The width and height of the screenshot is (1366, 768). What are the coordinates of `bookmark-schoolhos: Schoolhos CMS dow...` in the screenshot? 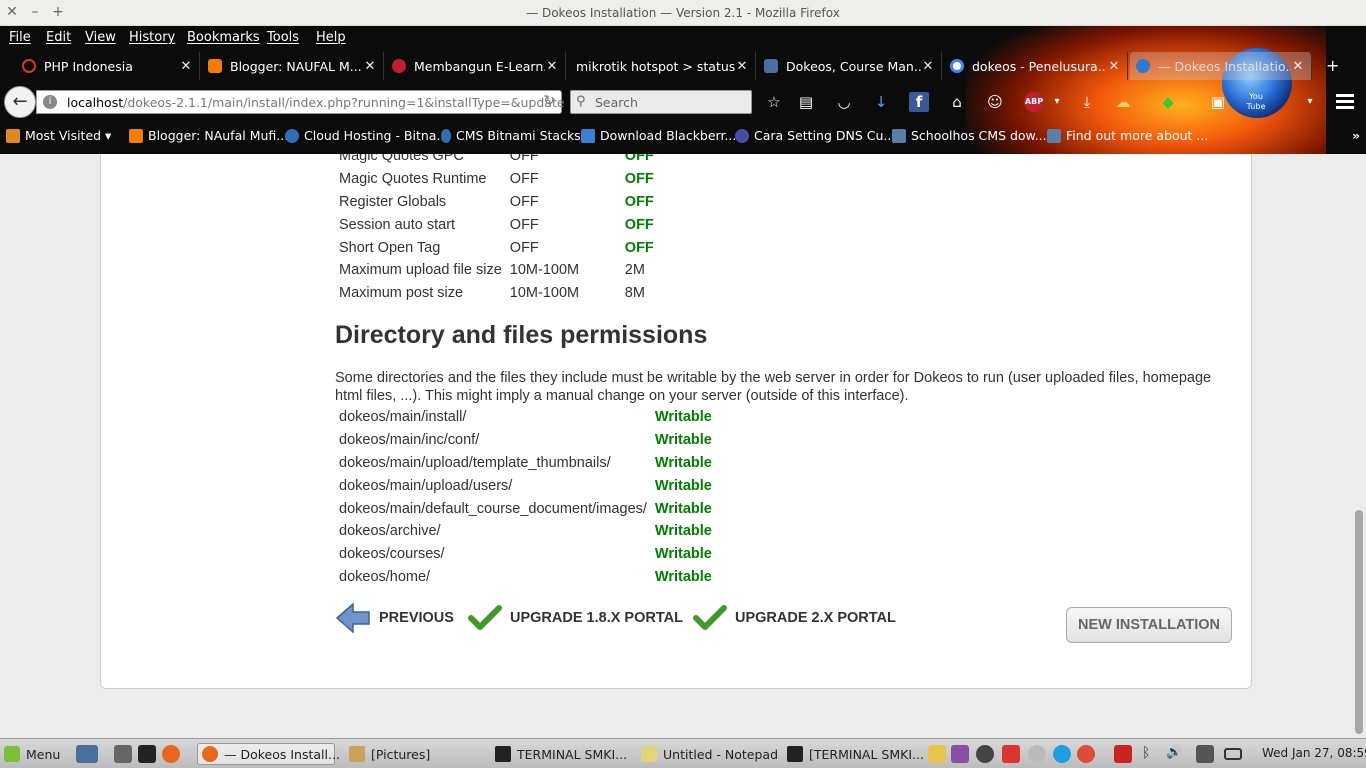 It's located at (969, 135).